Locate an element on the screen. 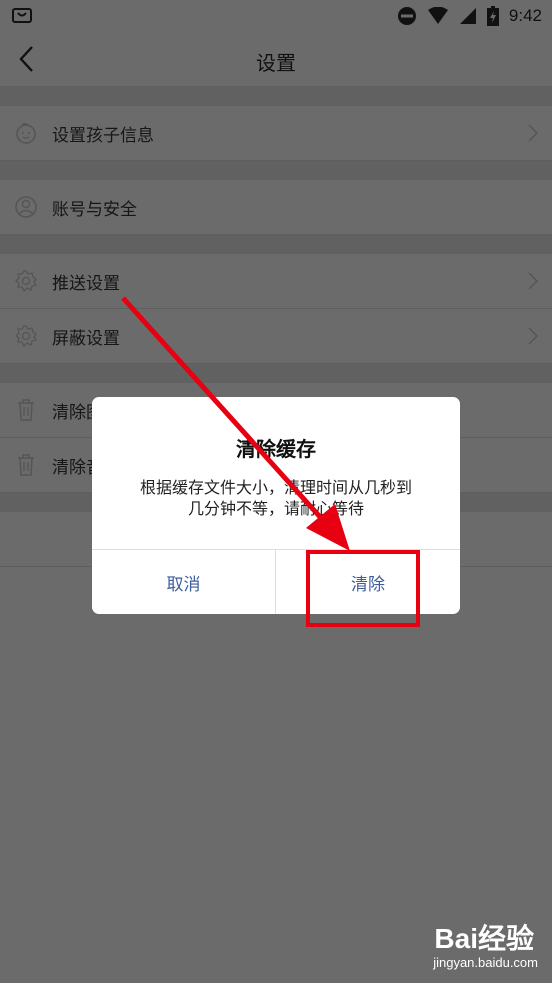 This screenshot has height=983, width=552. settings-item-block: 屏蔽设置 is located at coordinates (276, 336).